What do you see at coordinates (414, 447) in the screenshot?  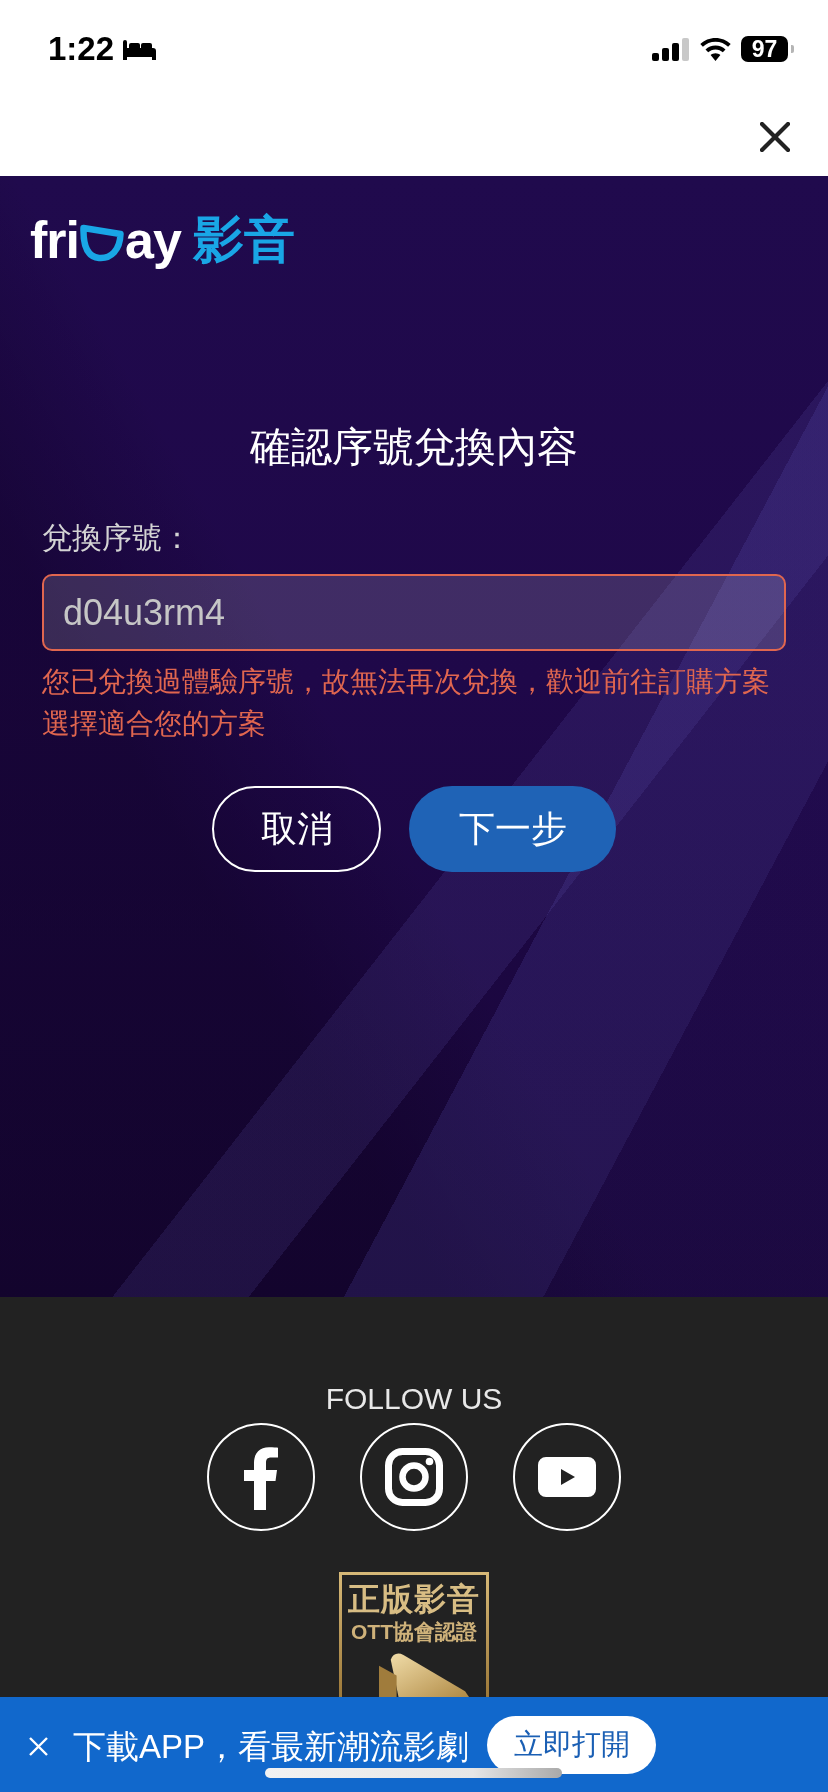 I see `page-title: 確認序號兌換內容` at bounding box center [414, 447].